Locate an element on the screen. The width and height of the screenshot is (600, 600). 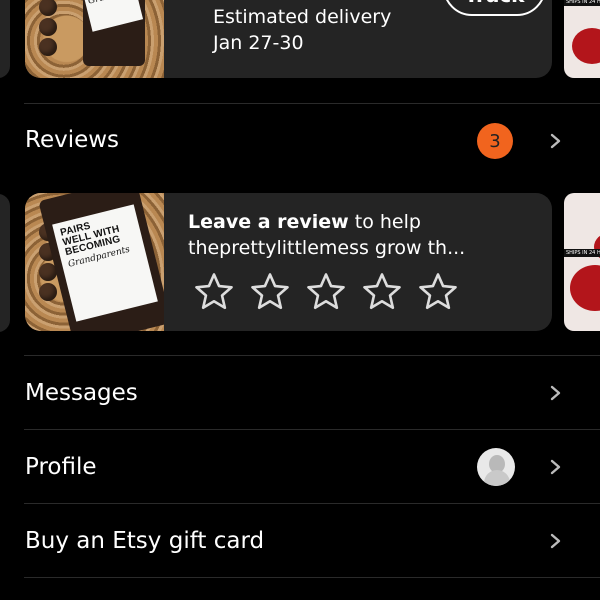
star-4-icon is located at coordinates (382, 292).